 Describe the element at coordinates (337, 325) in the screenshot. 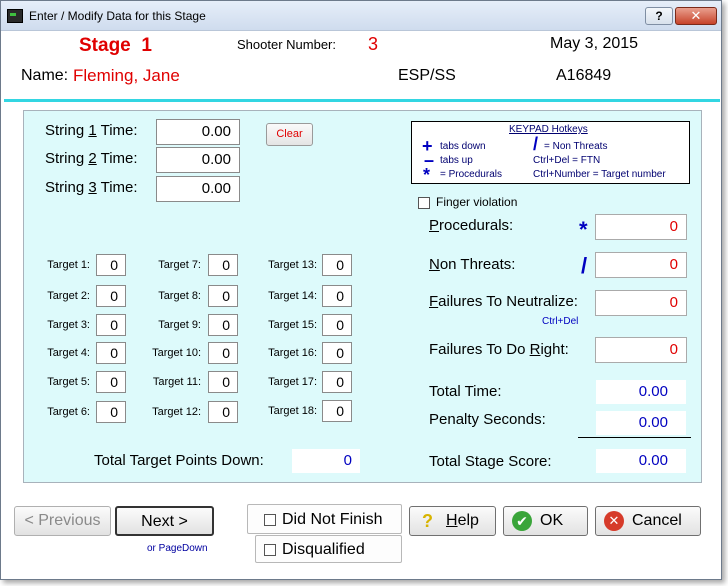

I see `target-15-input: 0` at that location.